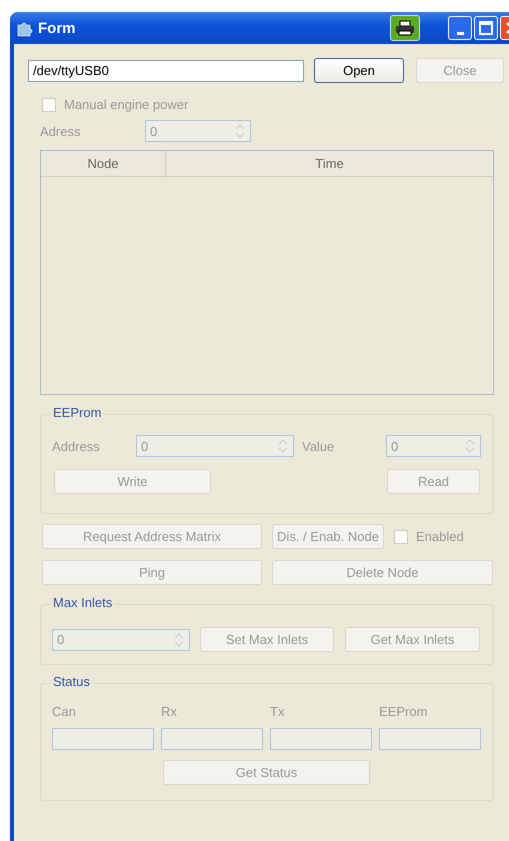 The height and width of the screenshot is (841, 509). What do you see at coordinates (82, 602) in the screenshot?
I see `group-title: Max Inlets` at bounding box center [82, 602].